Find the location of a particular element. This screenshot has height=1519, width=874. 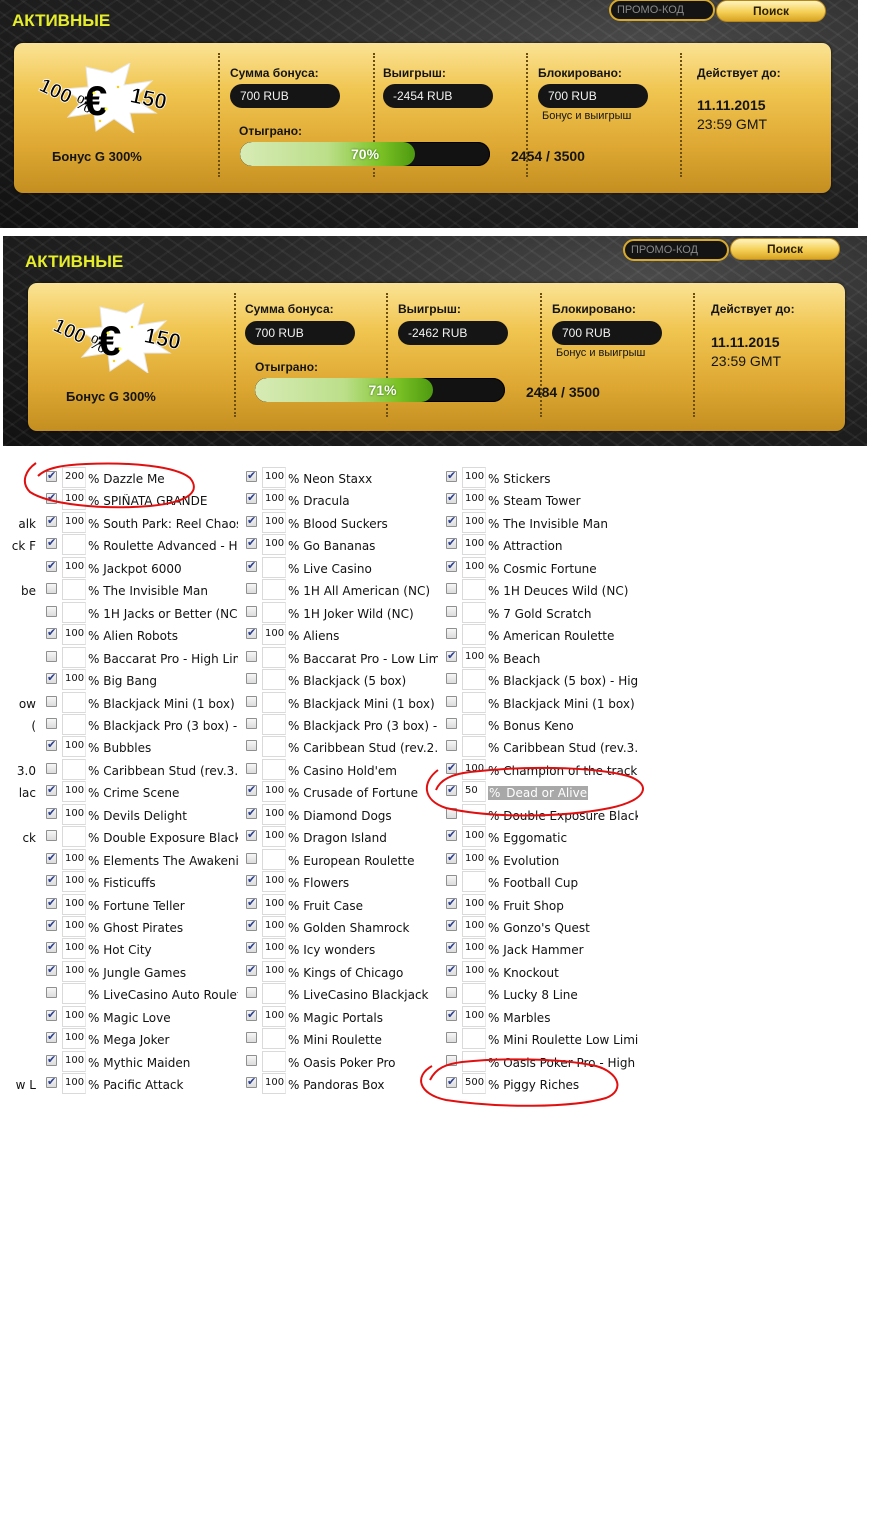

percent-input: 50 is located at coordinates (474, 792).